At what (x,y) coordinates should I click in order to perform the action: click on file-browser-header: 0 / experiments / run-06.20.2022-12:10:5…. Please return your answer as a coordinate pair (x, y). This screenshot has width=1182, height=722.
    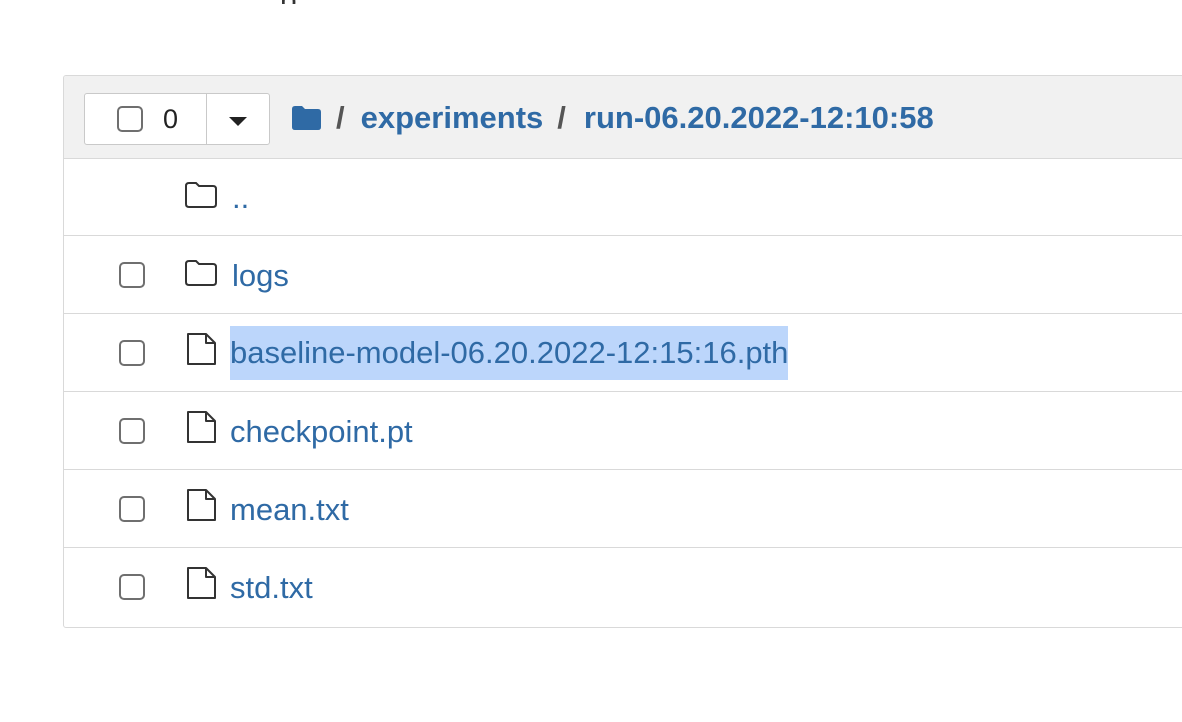
    Looking at the image, I should click on (623, 117).